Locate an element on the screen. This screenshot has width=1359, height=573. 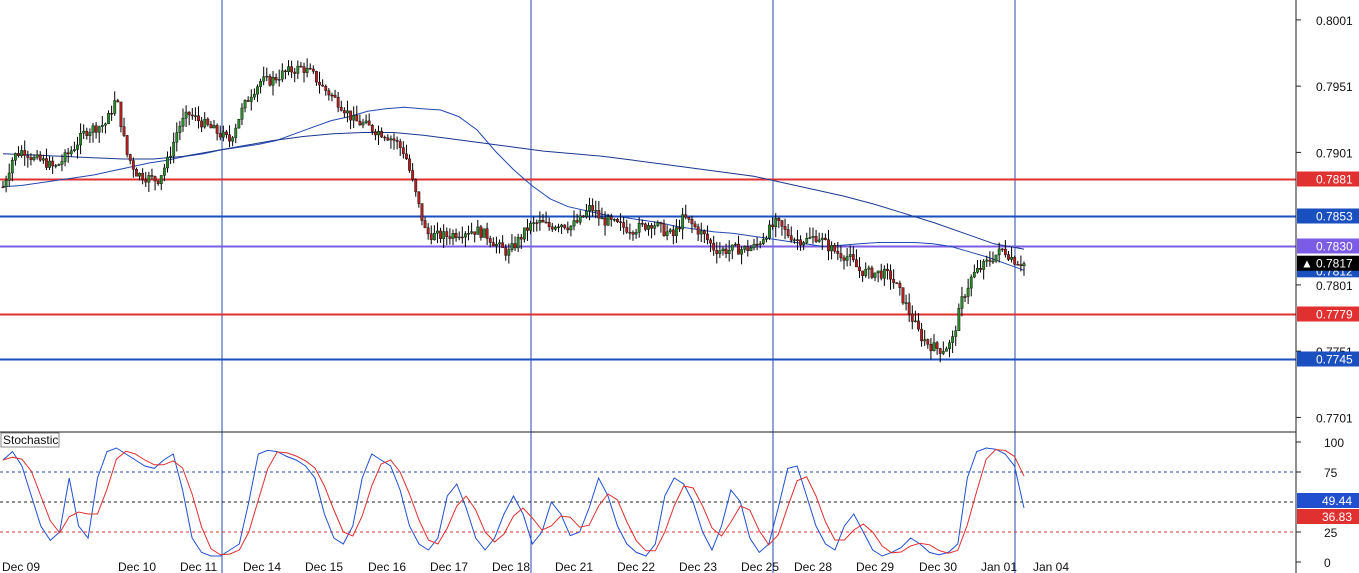
level-tag-label: 0.7830 is located at coordinates (1334, 247).